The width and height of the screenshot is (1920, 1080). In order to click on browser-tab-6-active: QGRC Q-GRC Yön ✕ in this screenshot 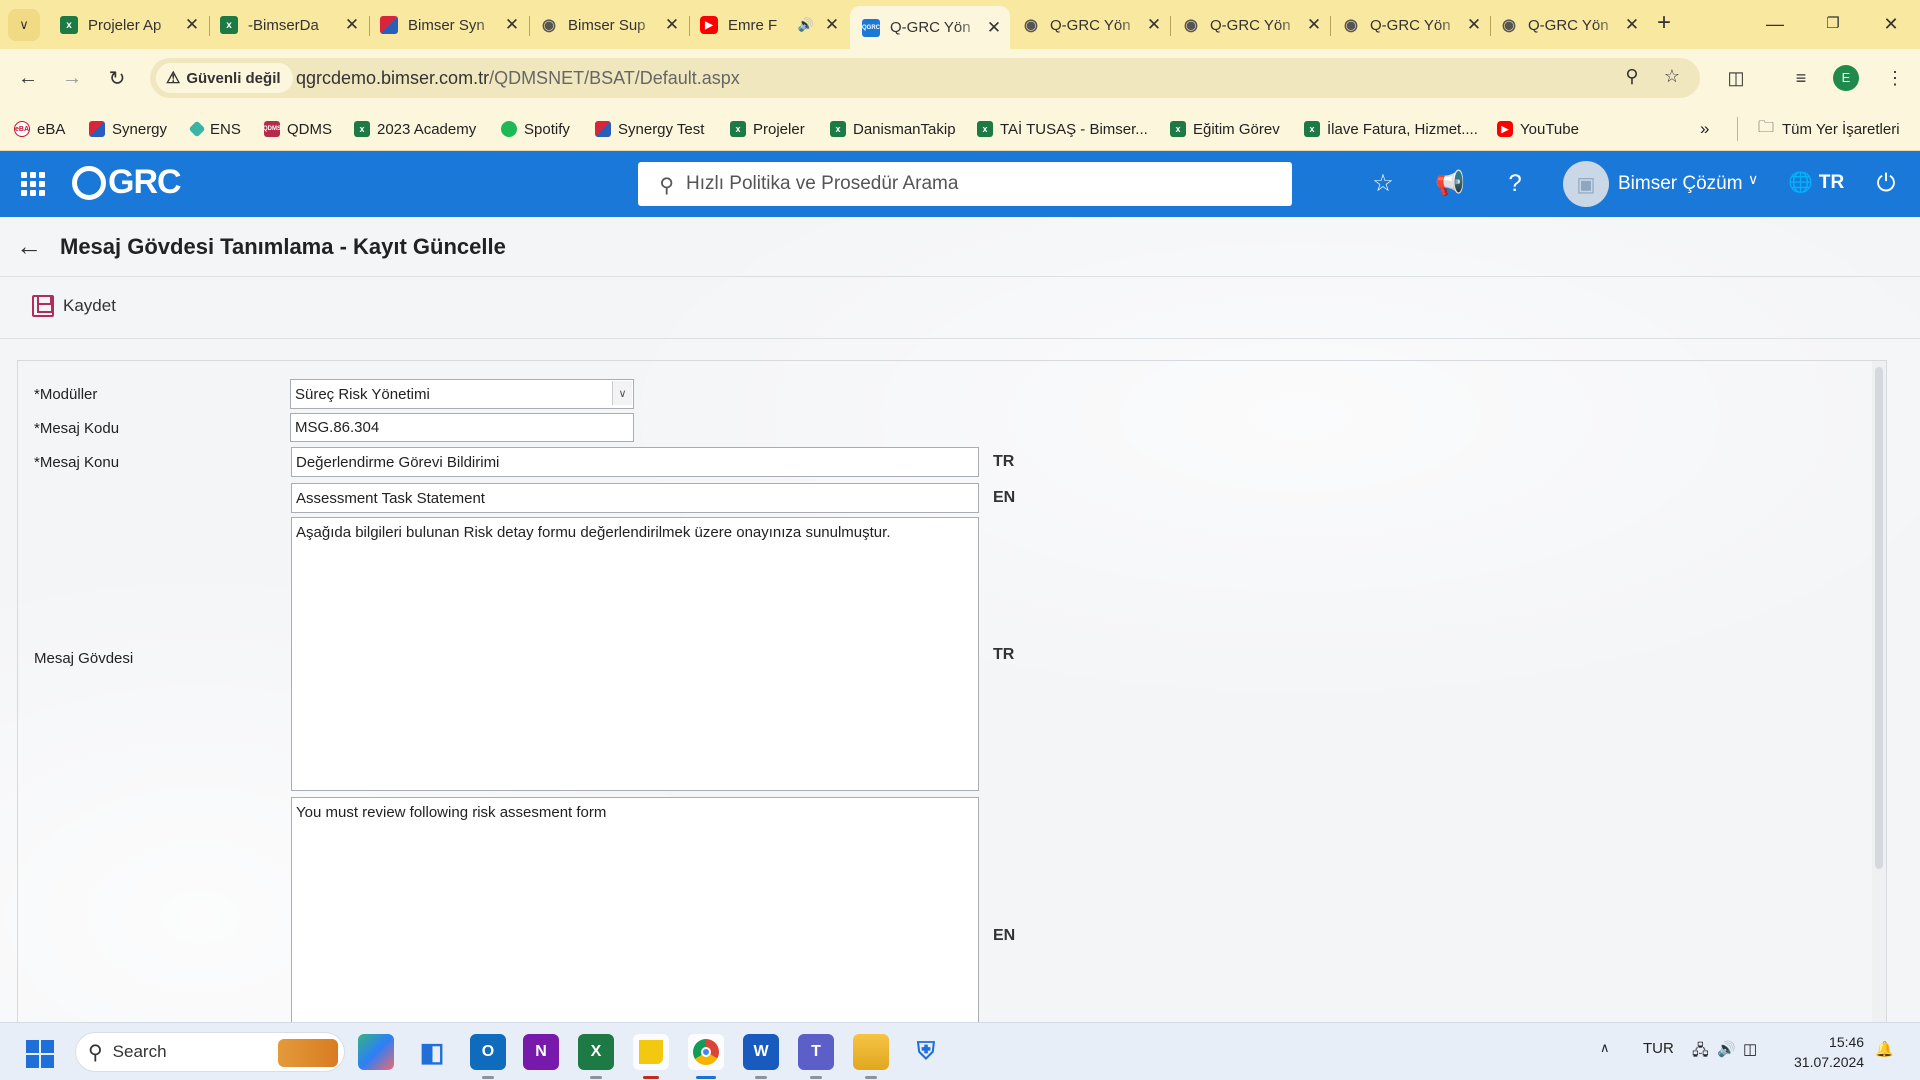, I will do `click(930, 27)`.